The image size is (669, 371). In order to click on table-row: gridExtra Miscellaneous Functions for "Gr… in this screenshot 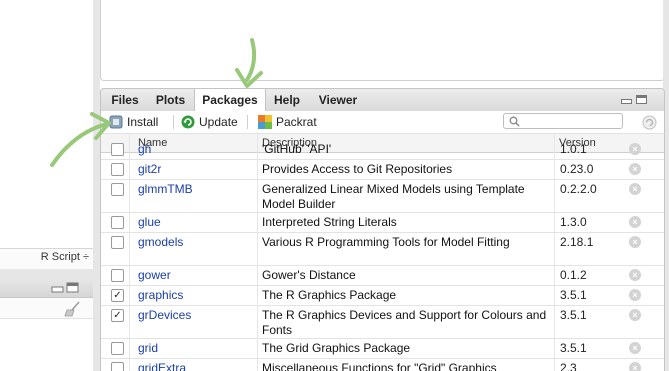, I will do `click(382, 365)`.